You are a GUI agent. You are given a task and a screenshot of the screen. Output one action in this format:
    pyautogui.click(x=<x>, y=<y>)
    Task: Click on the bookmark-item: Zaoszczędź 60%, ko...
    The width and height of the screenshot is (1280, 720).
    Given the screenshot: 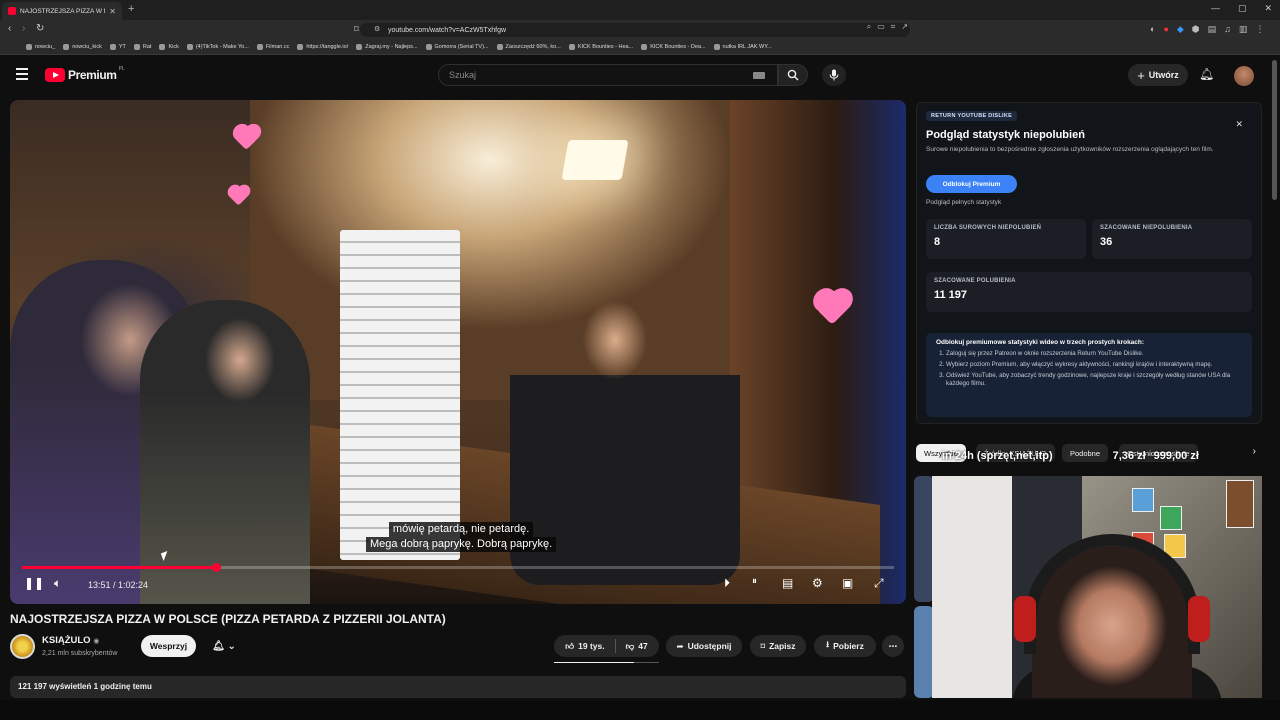 What is the action you would take?
    pyautogui.click(x=528, y=47)
    